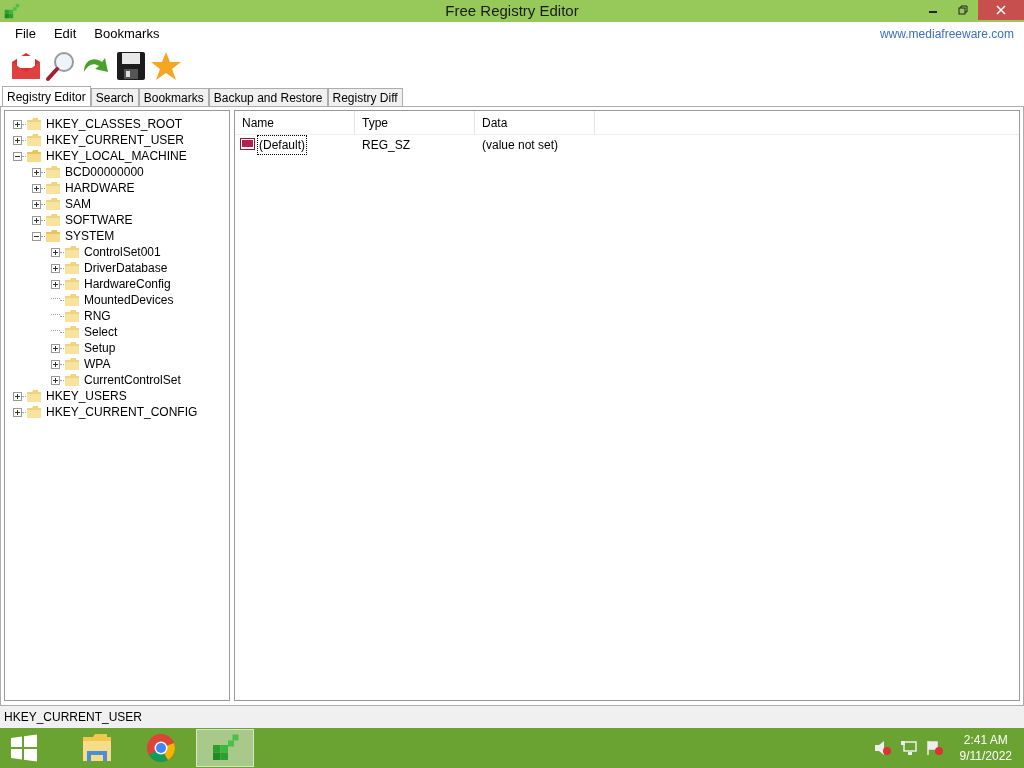  Describe the element at coordinates (535, 122) in the screenshot. I see `column-header: Data` at that location.